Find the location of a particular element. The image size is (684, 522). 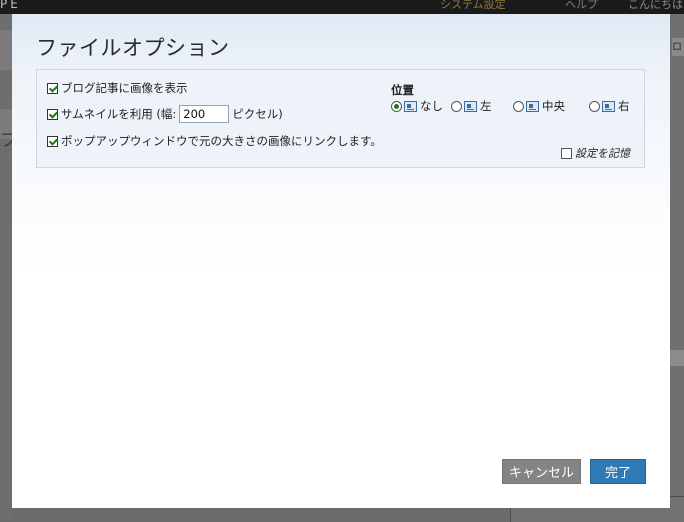

position-group: 位置 なし 左 中央 右 is located at coordinates (510, 97).